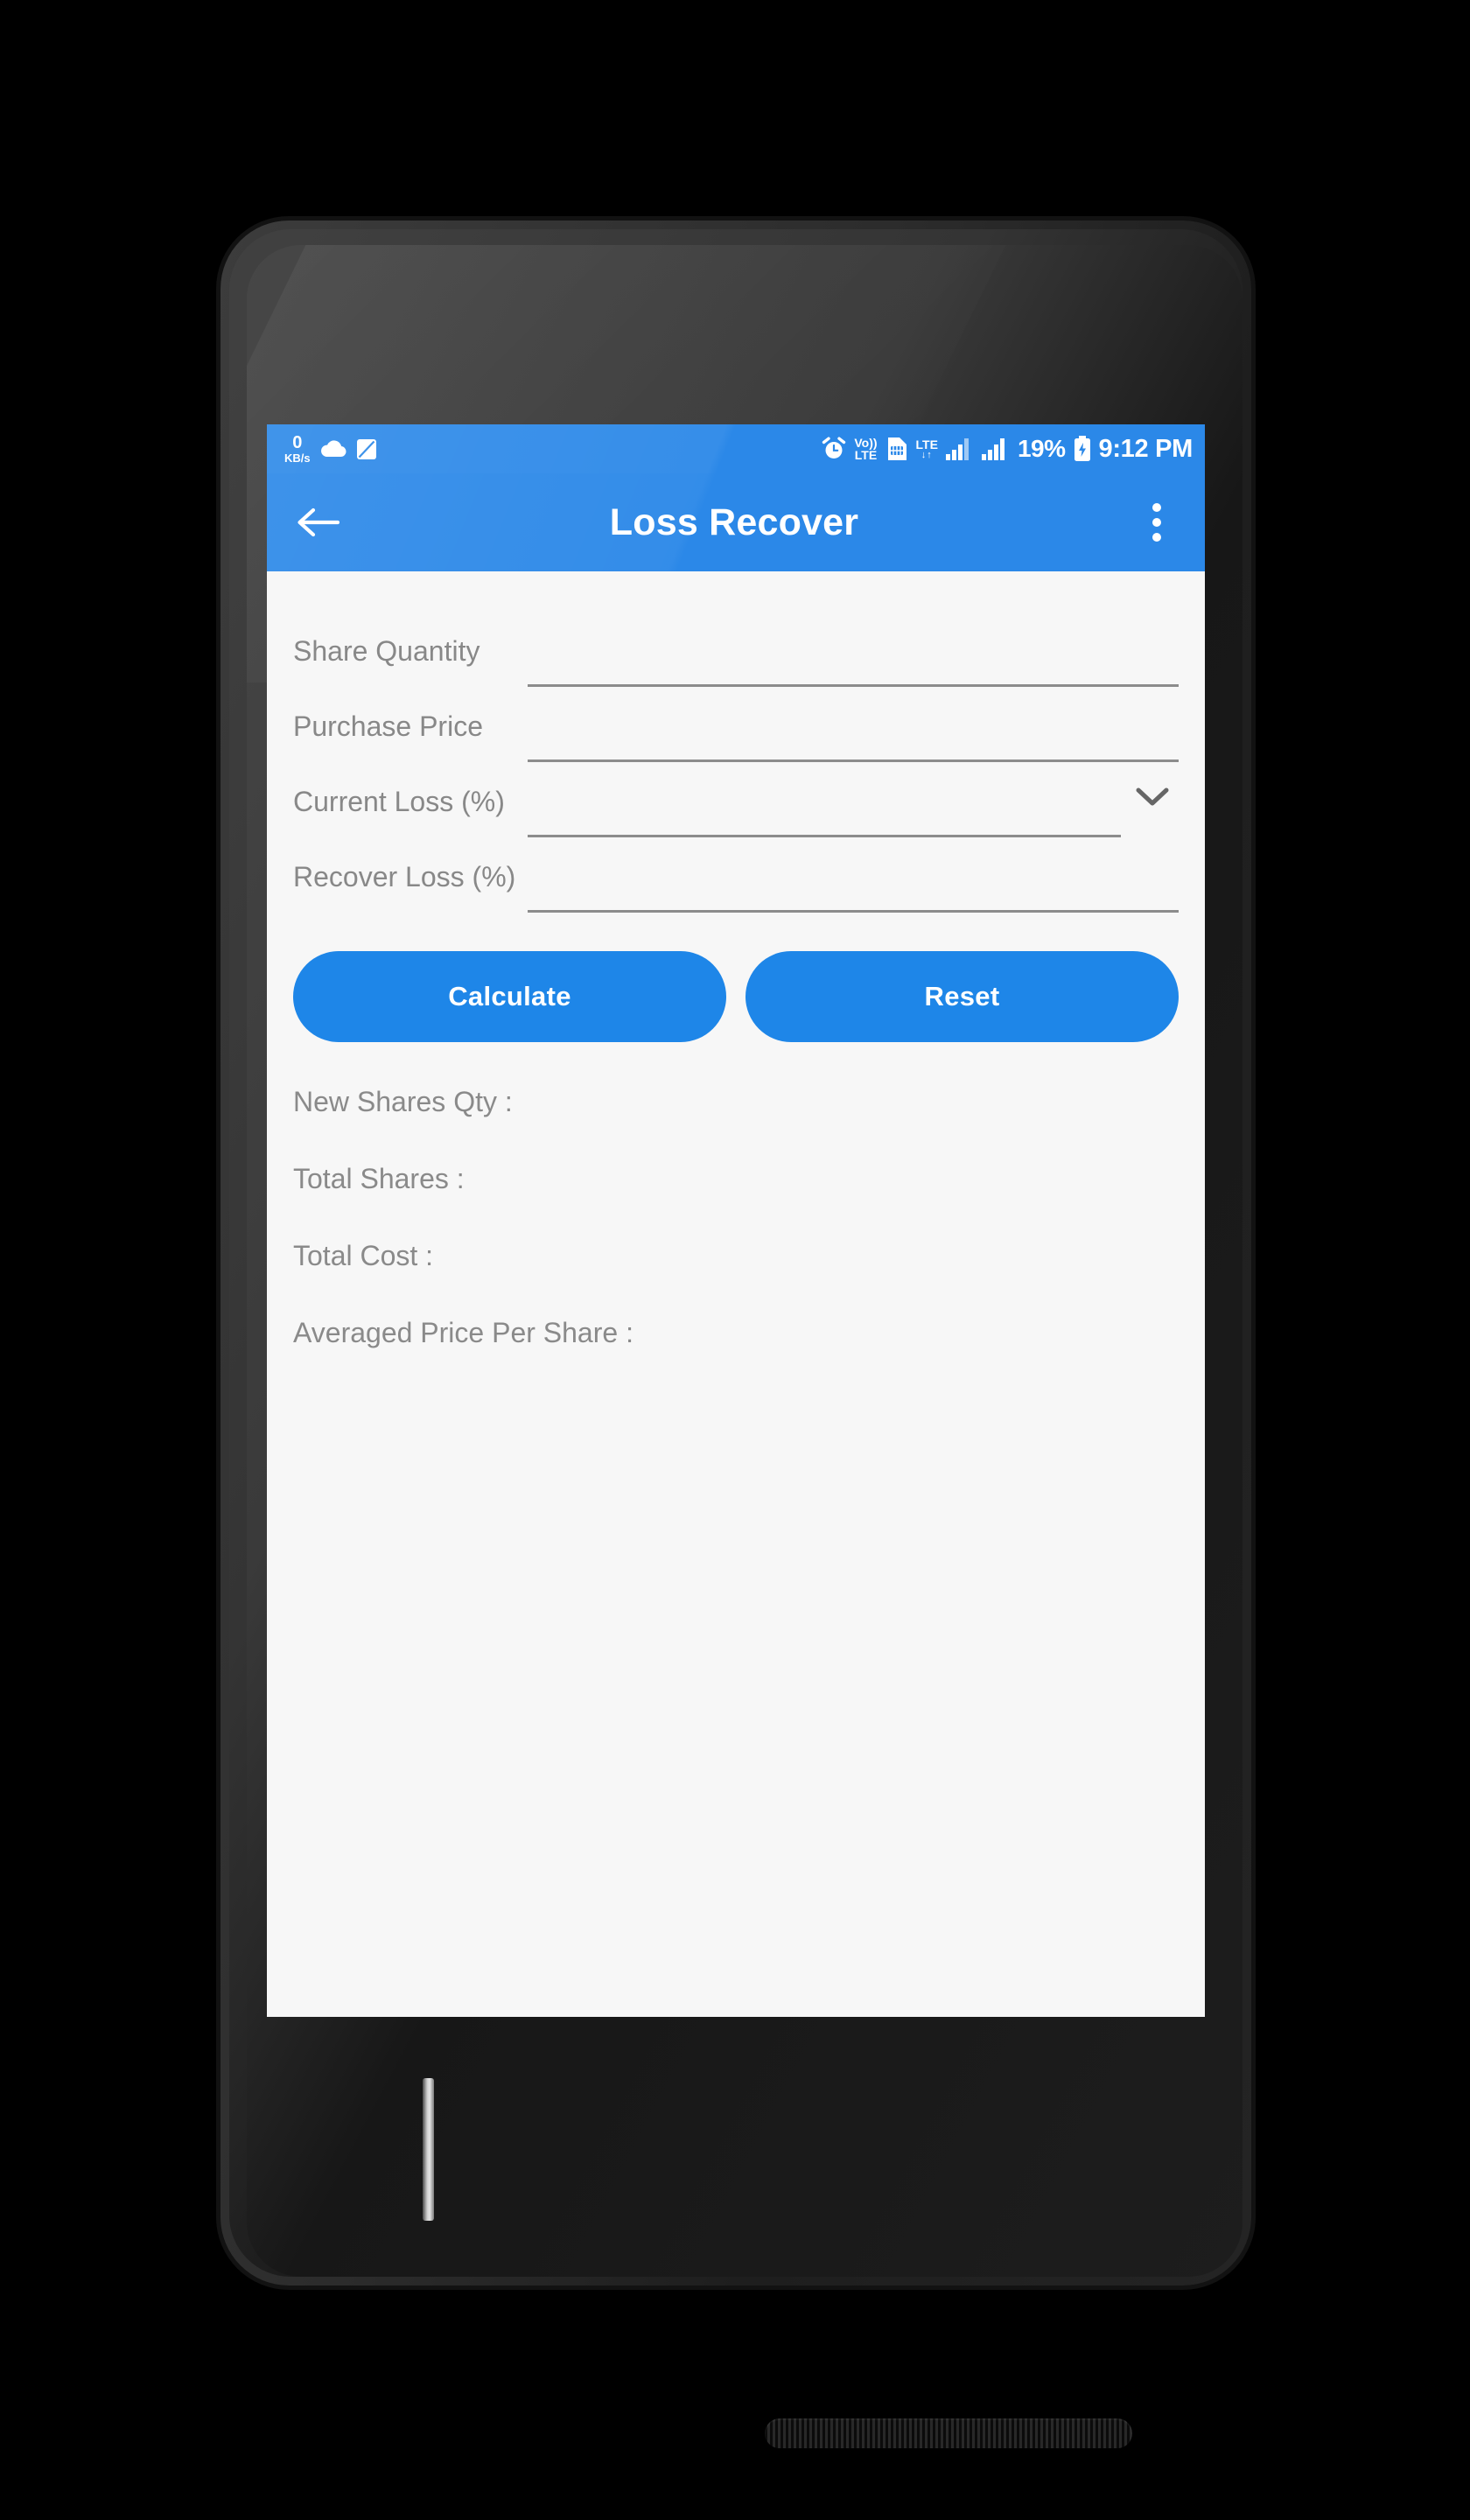 Image resolution: width=1470 pixels, height=2520 pixels. I want to click on status-bar-right-group: Vo)) LTE LTE ↓↑ 19% 9:12 PM, so click(1007, 449).